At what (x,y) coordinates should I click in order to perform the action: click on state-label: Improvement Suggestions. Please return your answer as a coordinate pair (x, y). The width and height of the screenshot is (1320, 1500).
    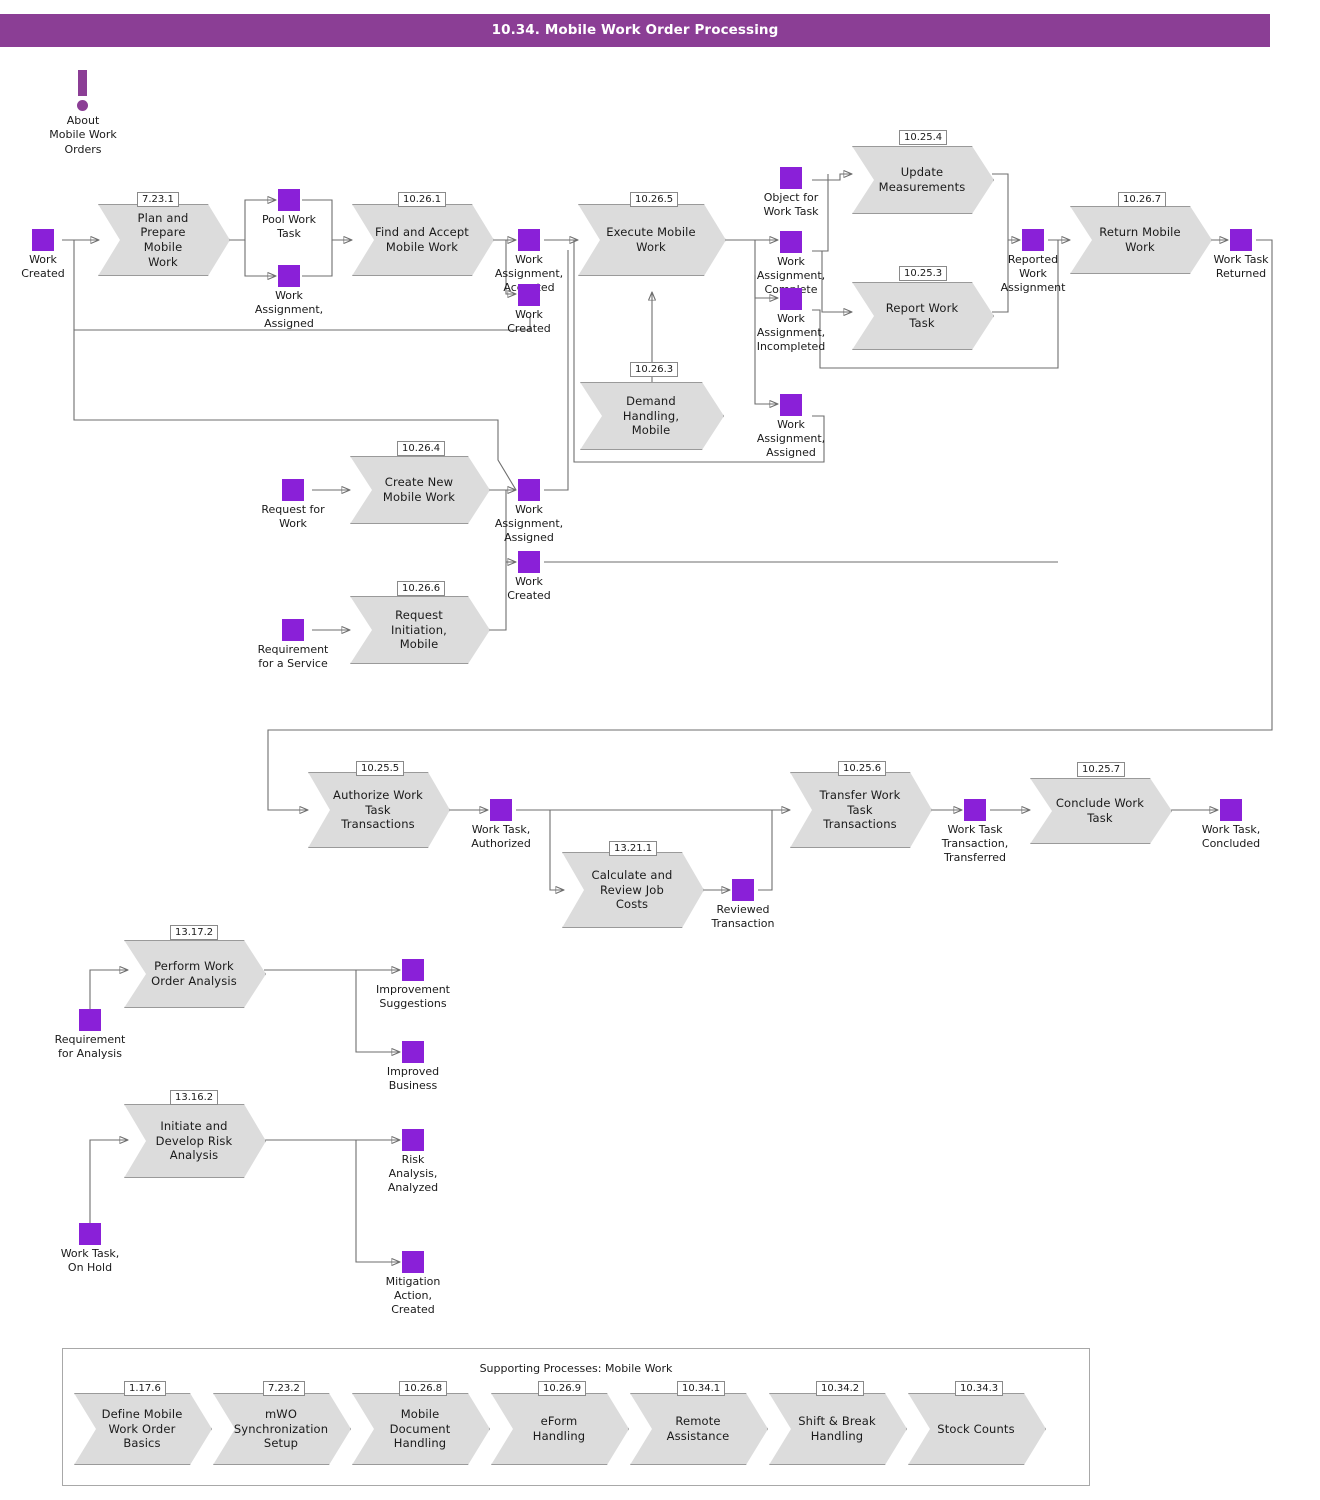
    Looking at the image, I should click on (413, 997).